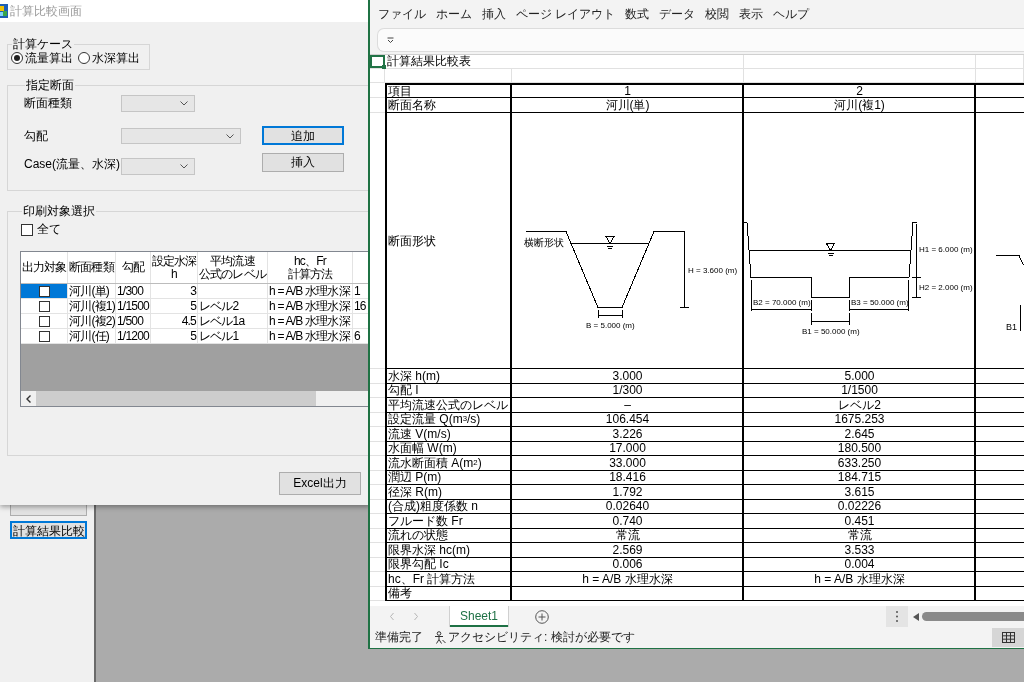 The width and height of the screenshot is (1024, 682). What do you see at coordinates (92, 267) in the screenshot?
I see `column-header: 断面種類` at bounding box center [92, 267].